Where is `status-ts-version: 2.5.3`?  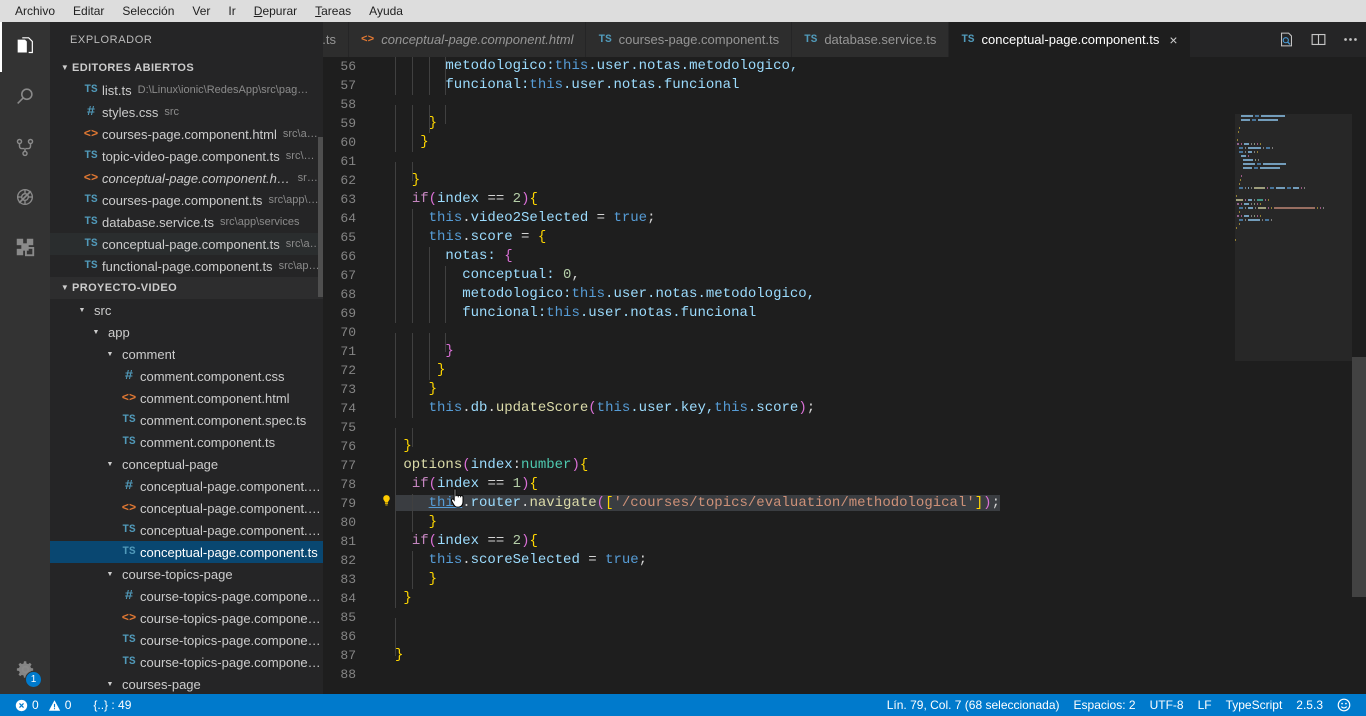 status-ts-version: 2.5.3 is located at coordinates (1309, 705).